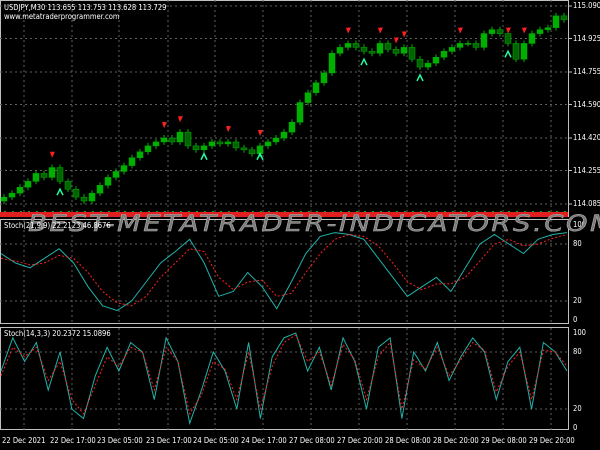 Image resolution: width=600 pixels, height=450 pixels. Describe the element at coordinates (120, 440) in the screenshot. I see `time-tick-label: 23 Dec 05:00` at that location.